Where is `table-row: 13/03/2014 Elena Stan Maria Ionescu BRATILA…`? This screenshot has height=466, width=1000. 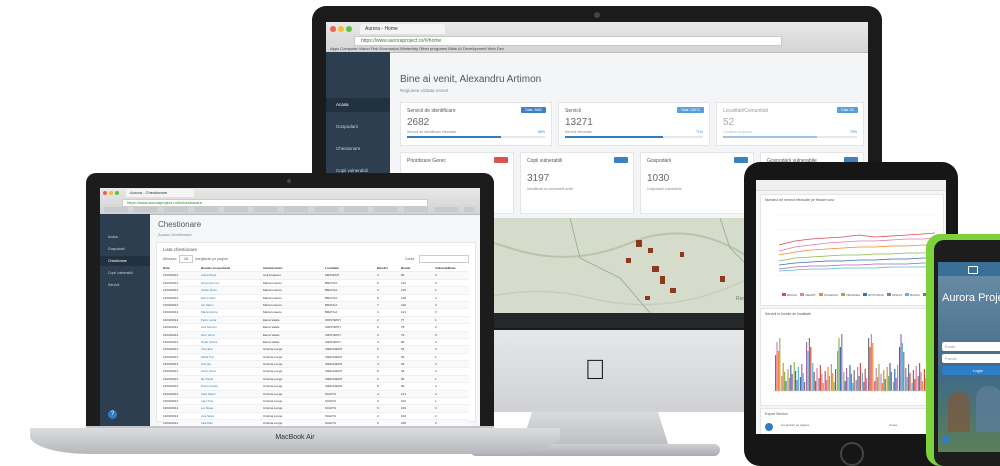 table-row: 13/03/2014 Elena Stan Maria Ionescu BRATILA… is located at coordinates (316, 298).